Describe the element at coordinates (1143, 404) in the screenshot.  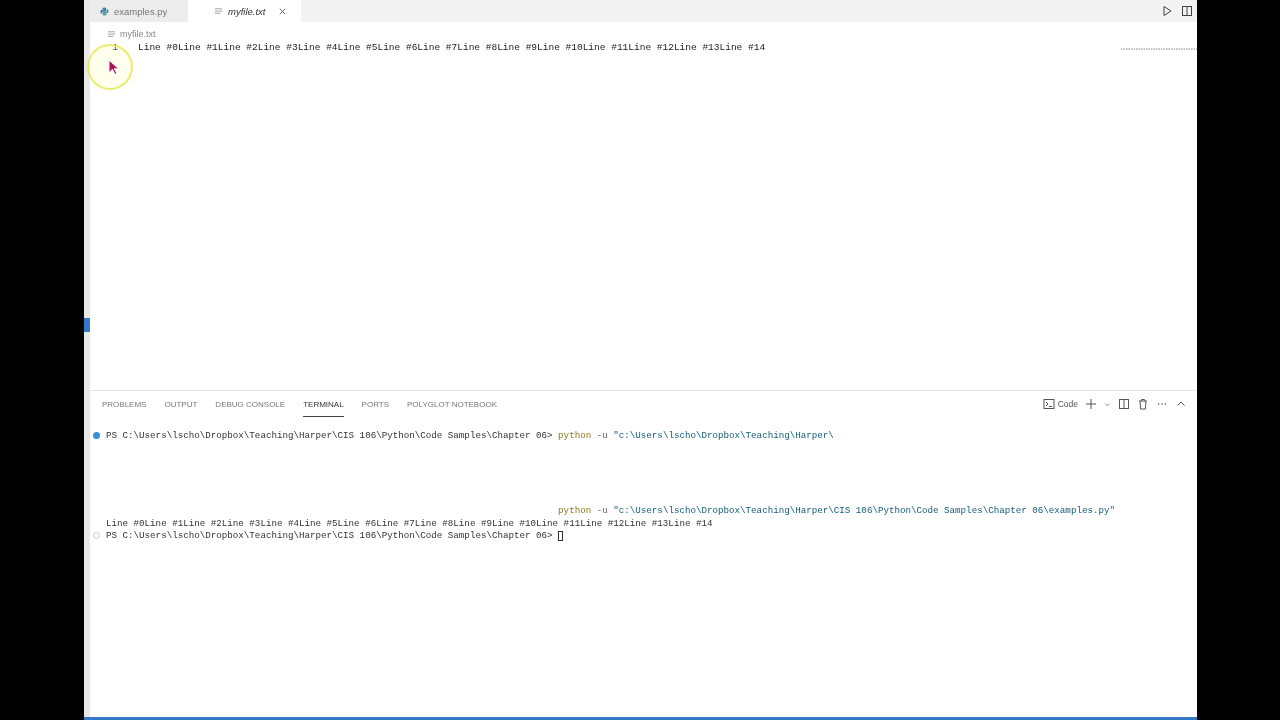
I see `trash-icon` at that location.